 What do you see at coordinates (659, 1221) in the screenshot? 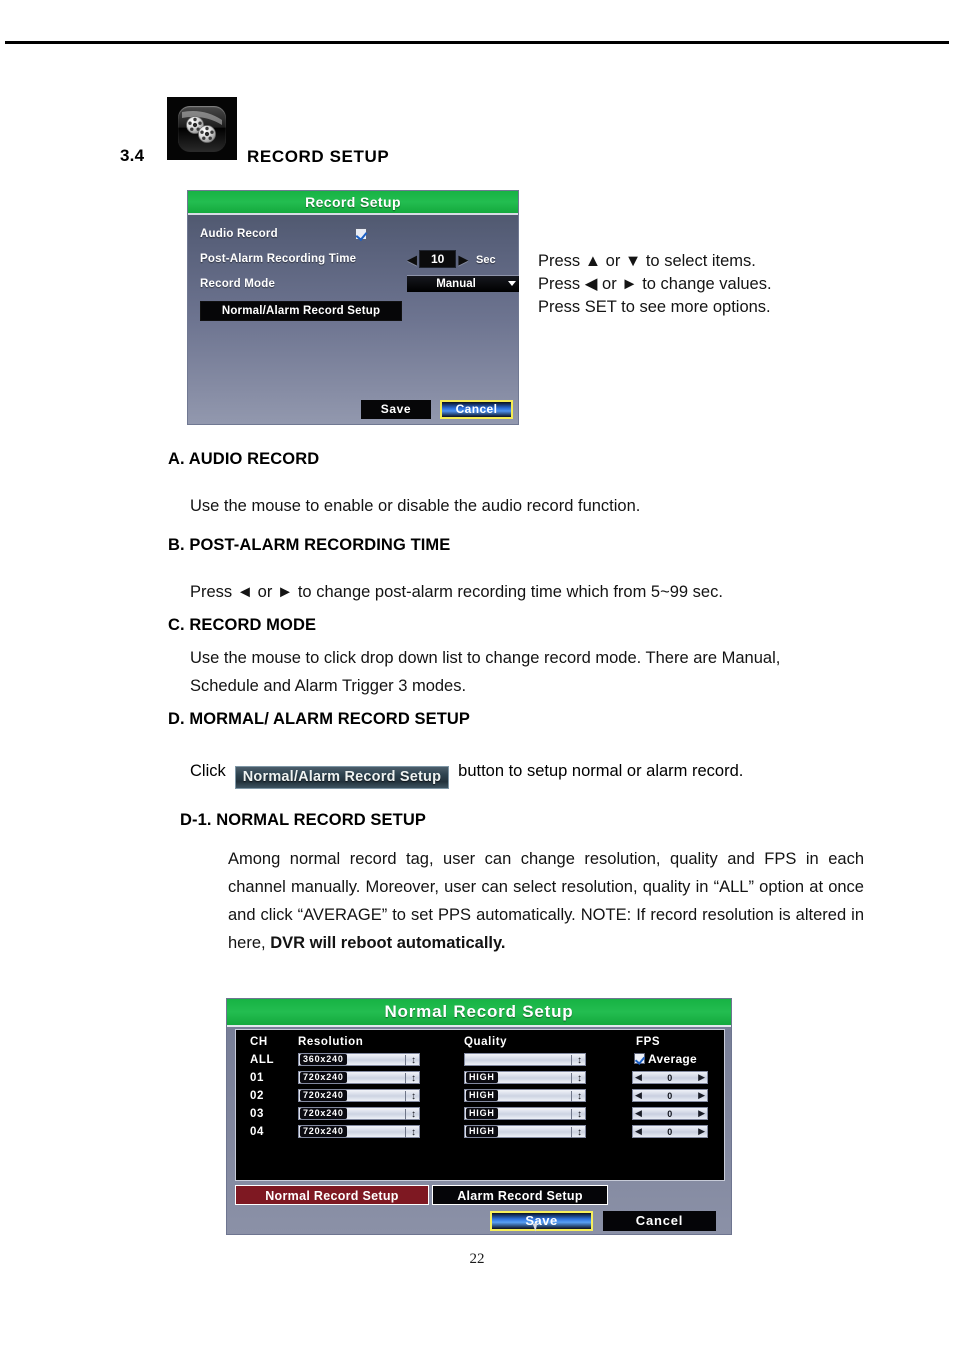
I see `normal-record-cancel-button: Cancel` at bounding box center [659, 1221].